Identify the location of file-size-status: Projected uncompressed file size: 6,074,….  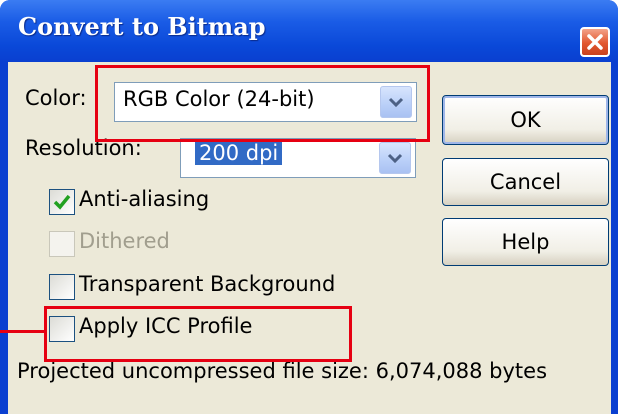
(282, 371).